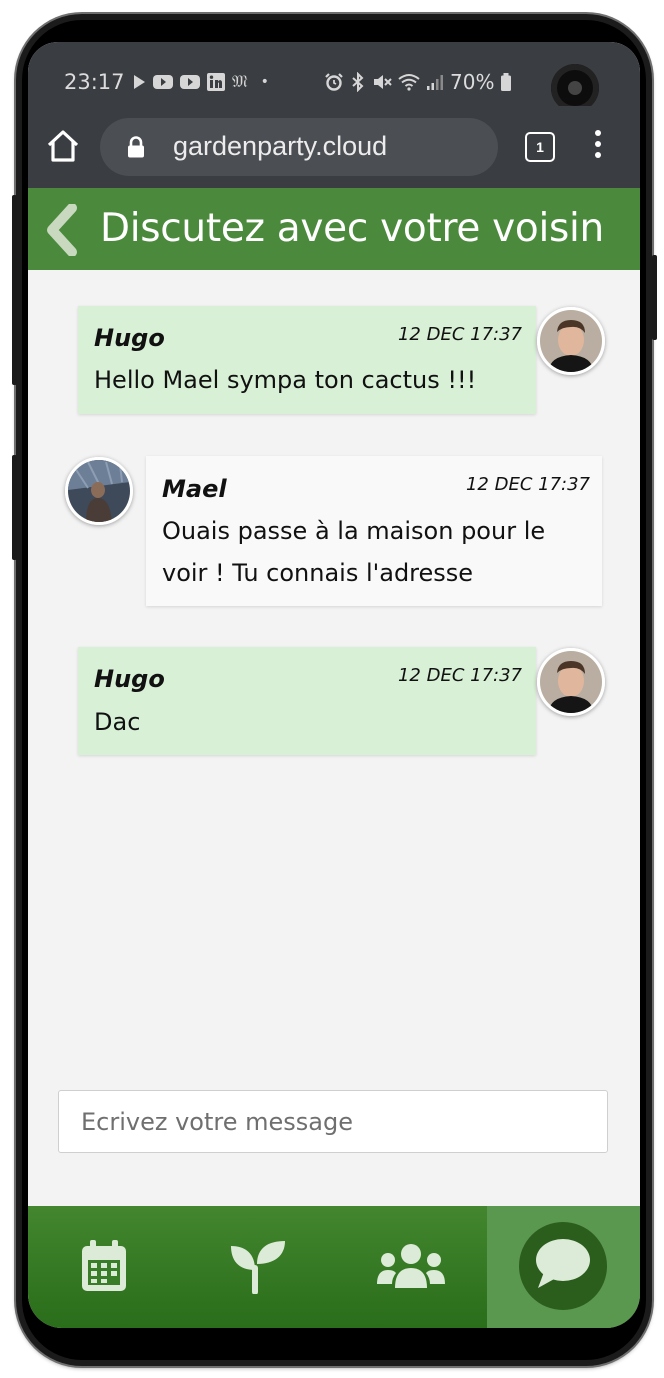 The image size is (664, 1378). Describe the element at coordinates (117, 722) in the screenshot. I see `message-text: Dac` at that location.